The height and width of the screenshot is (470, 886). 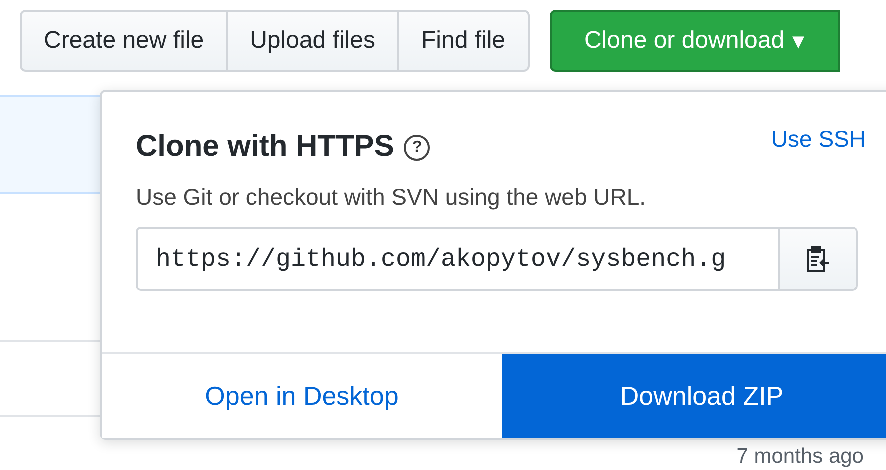 I want to click on timestamp: 7 months ago, so click(x=800, y=457).